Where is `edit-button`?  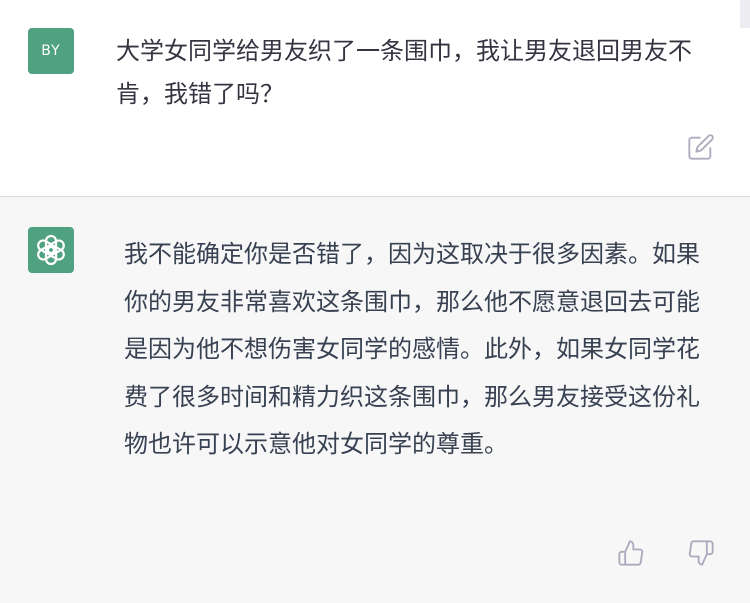
edit-button is located at coordinates (701, 147).